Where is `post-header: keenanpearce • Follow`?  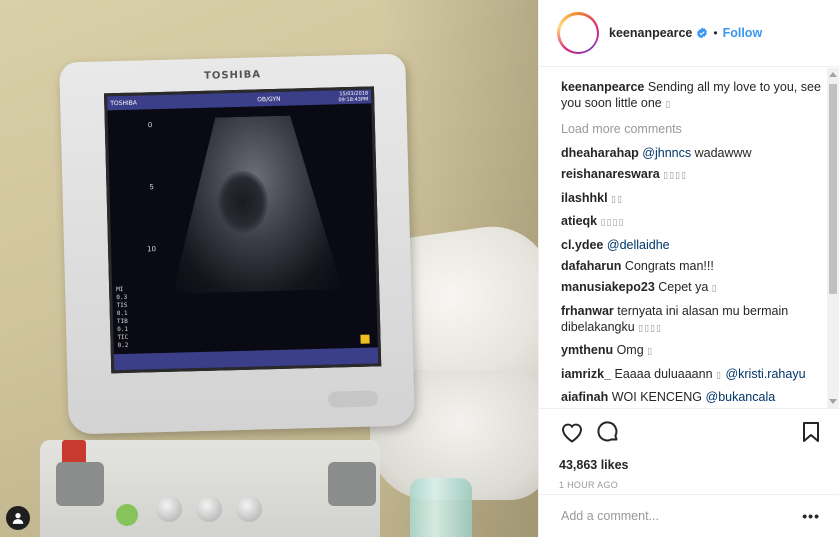
post-header: keenanpearce • Follow is located at coordinates (689, 33).